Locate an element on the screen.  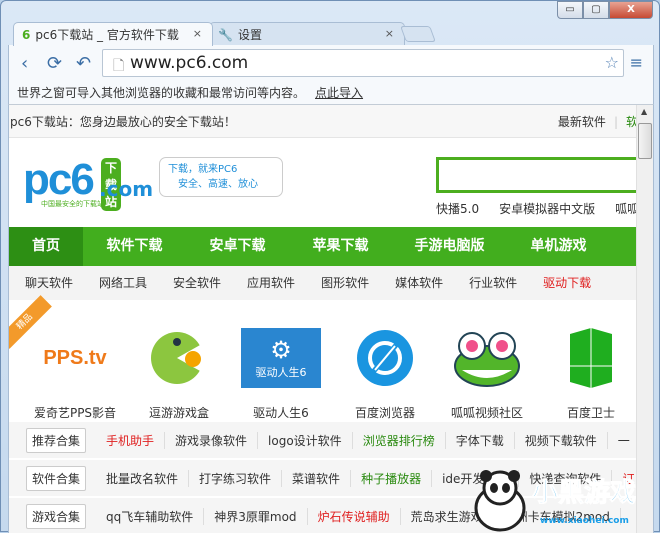
app-item: 呱呱视频社区 is located at coordinates (487, 374).